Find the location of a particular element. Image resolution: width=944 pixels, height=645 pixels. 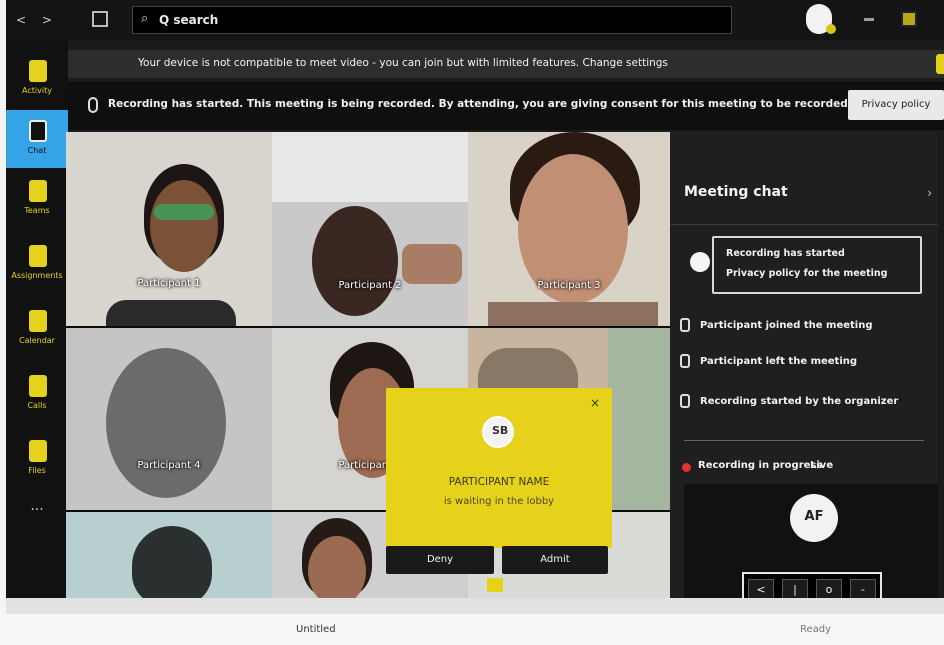

chevron-right-icon: › is located at coordinates (929, 193).